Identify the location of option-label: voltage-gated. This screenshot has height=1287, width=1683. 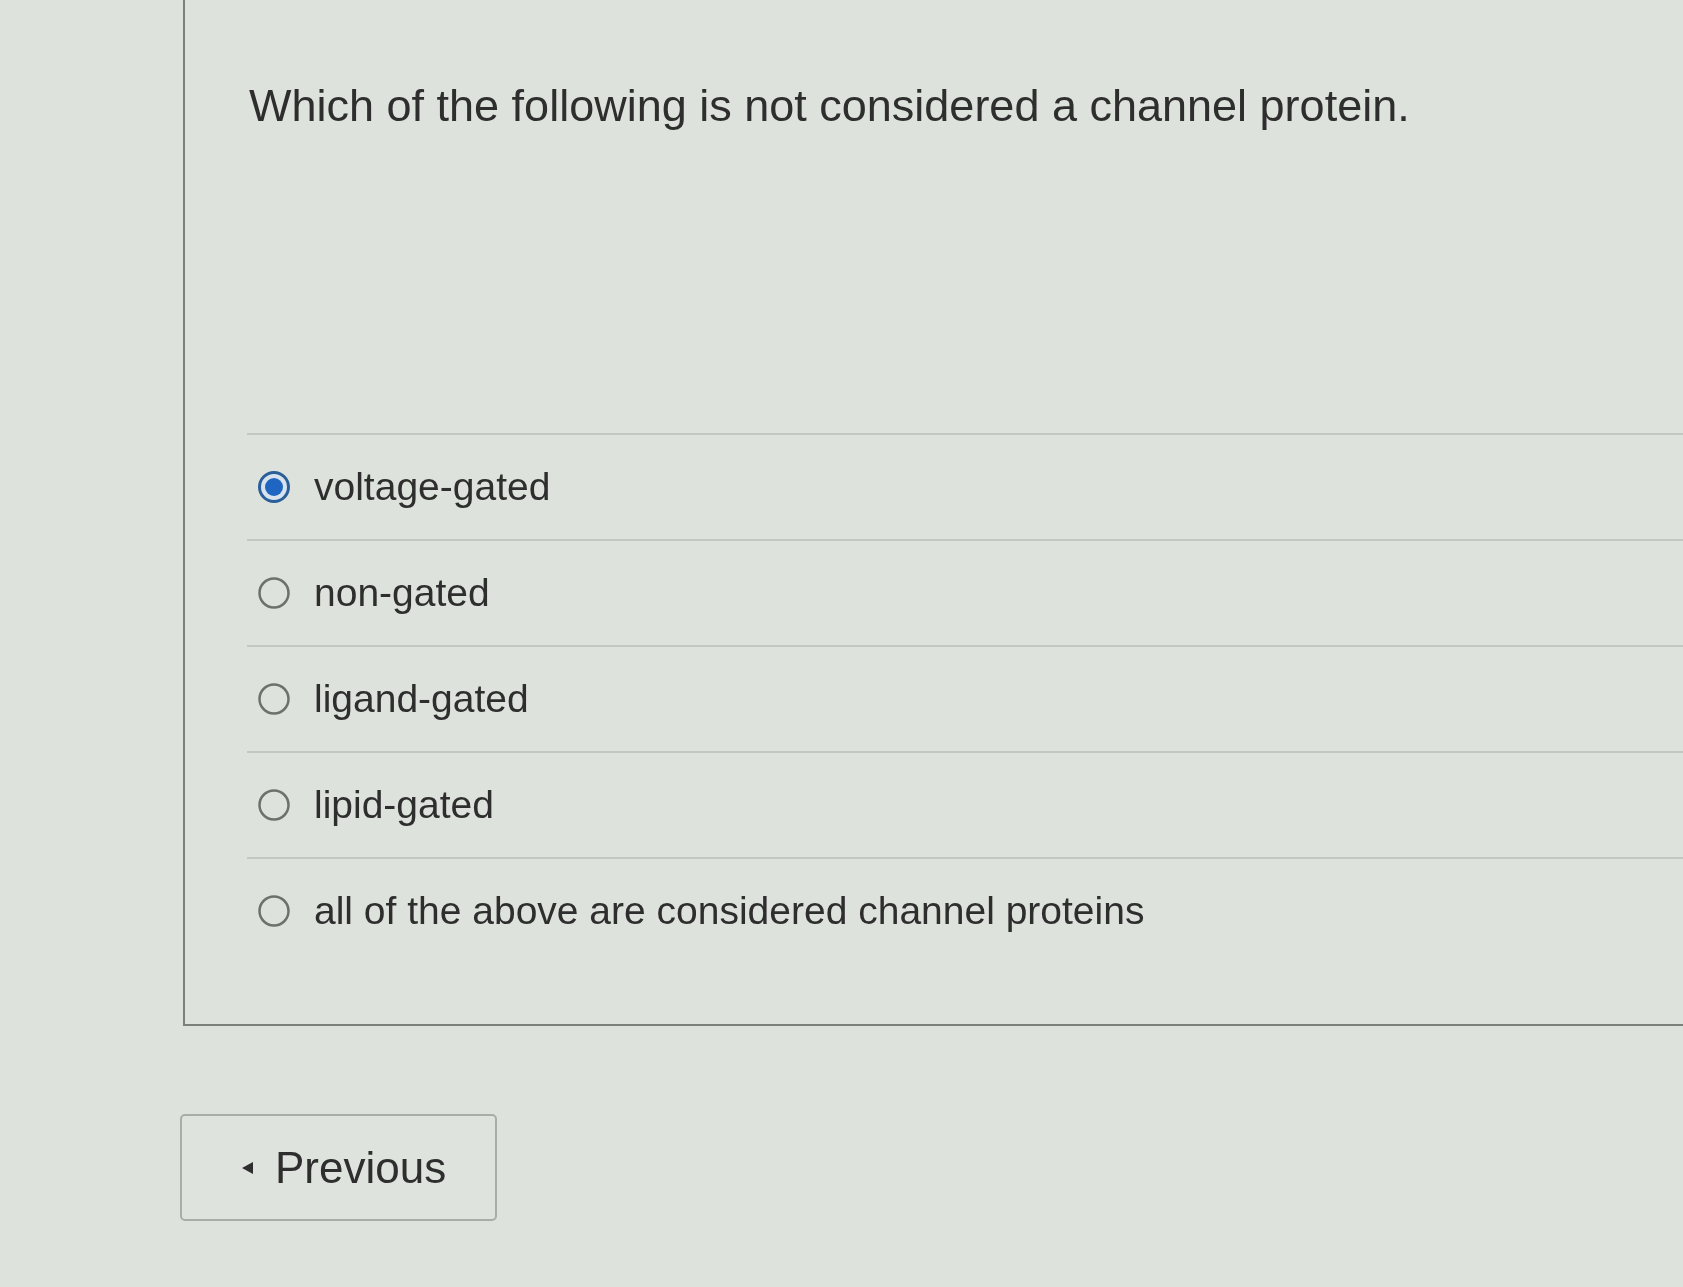
(432, 487).